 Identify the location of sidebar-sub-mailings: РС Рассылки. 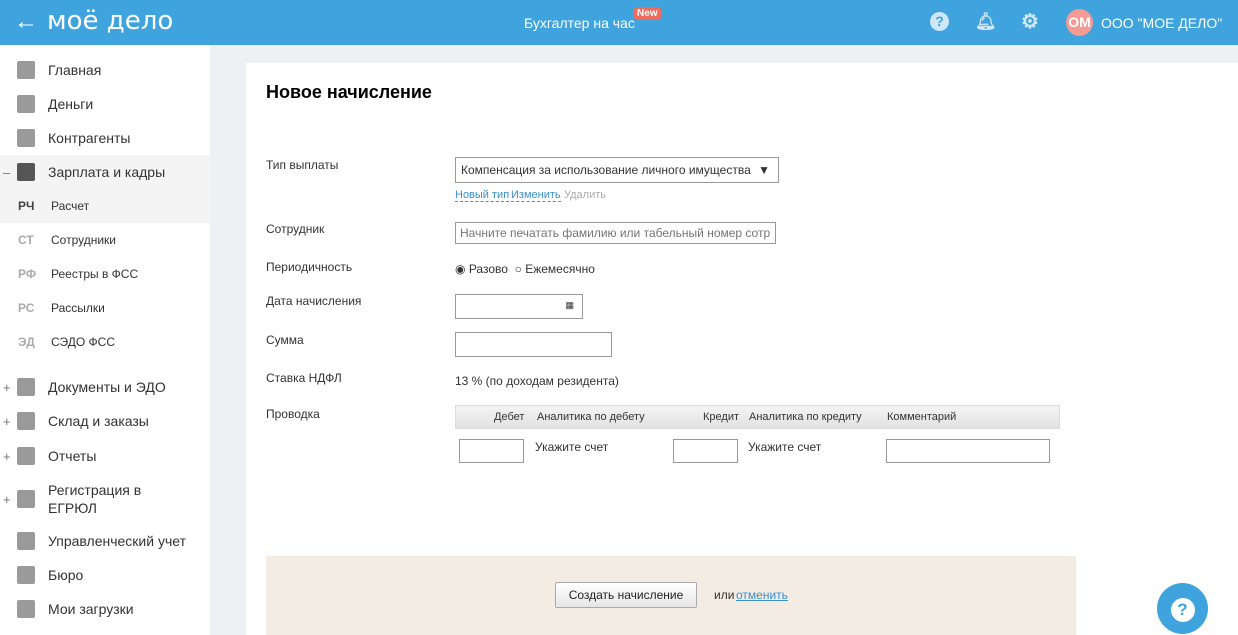
(105, 308).